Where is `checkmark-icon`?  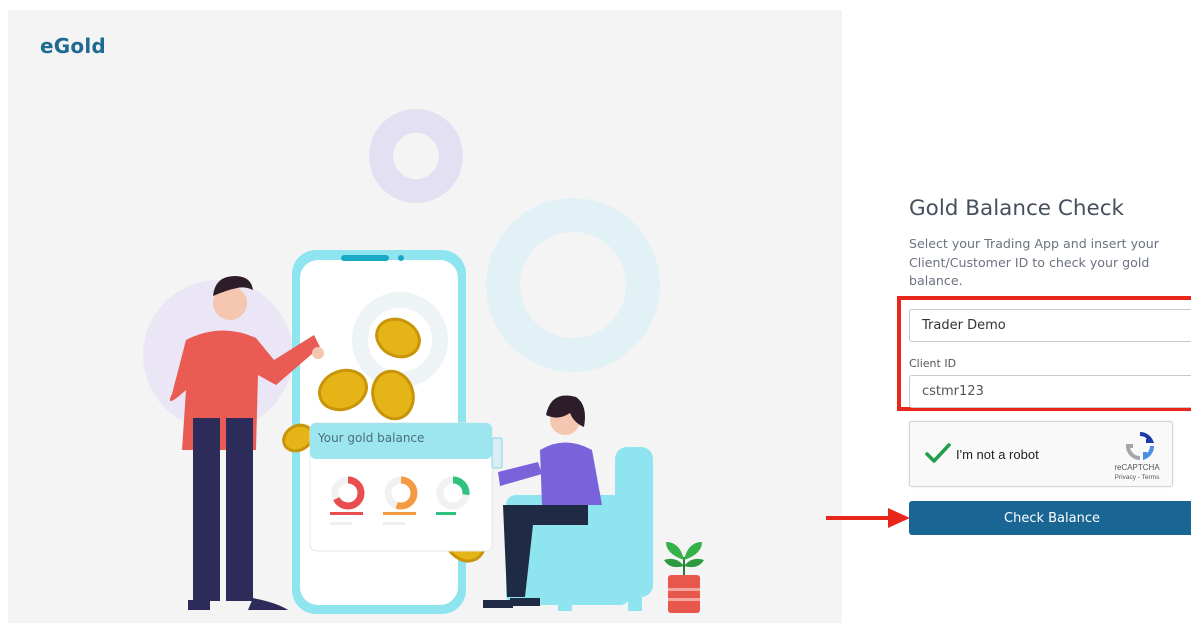 checkmark-icon is located at coordinates (938, 455).